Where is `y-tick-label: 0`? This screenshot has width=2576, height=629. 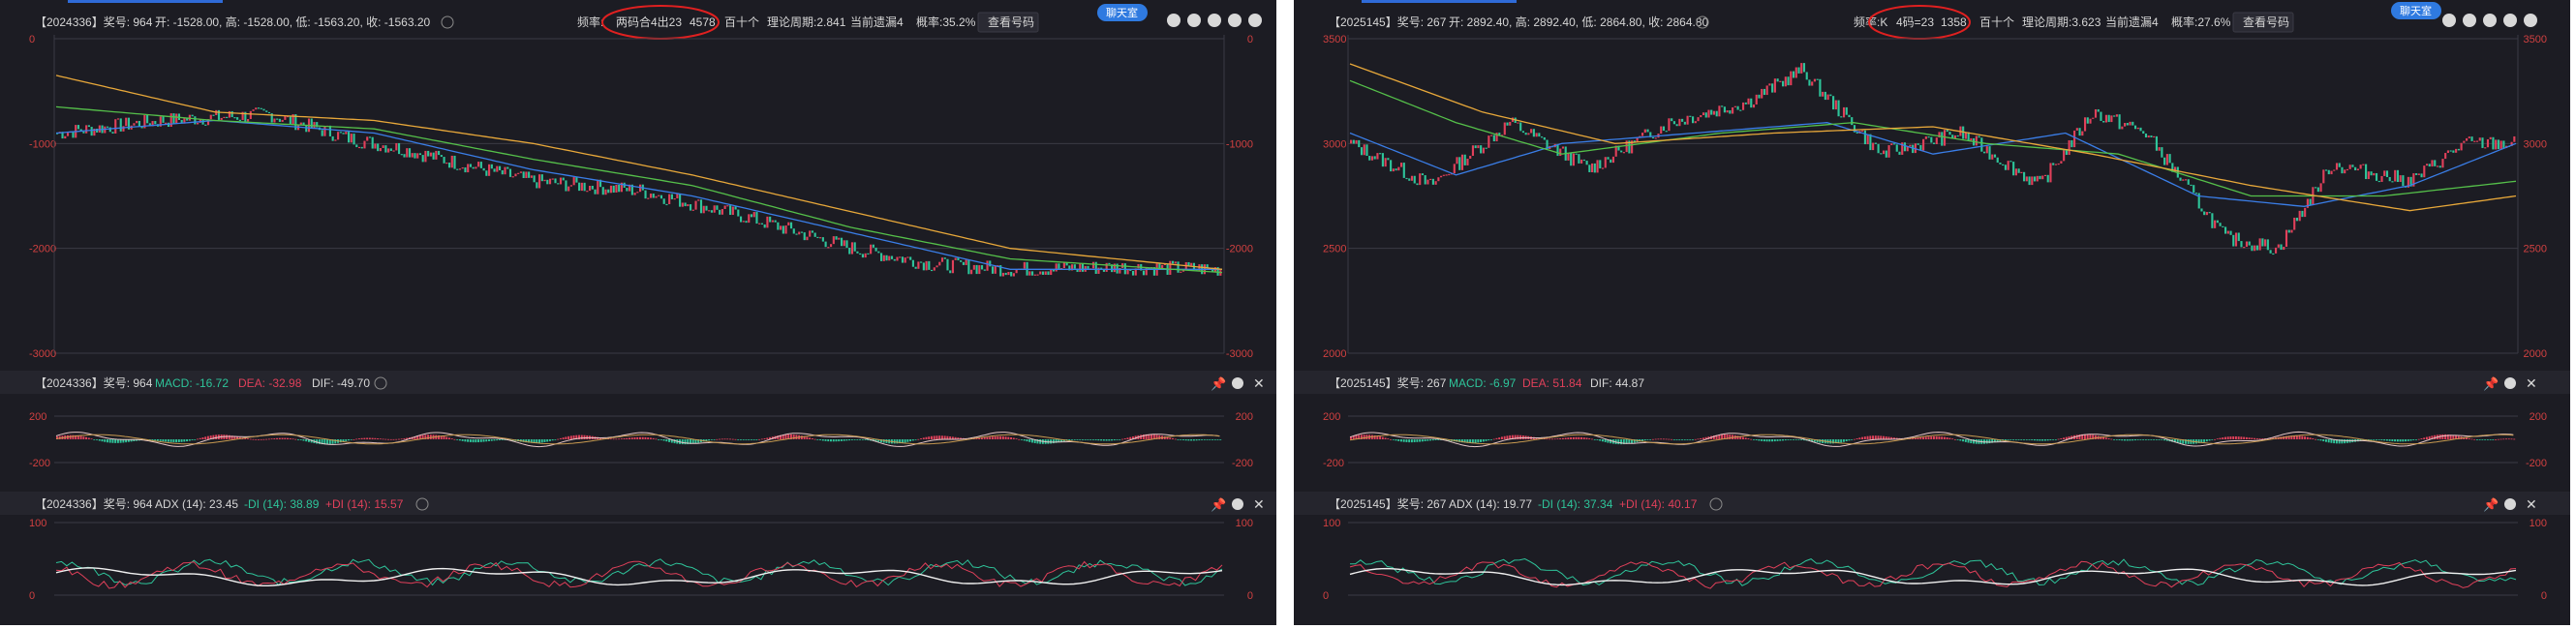
y-tick-label: 0 is located at coordinates (1250, 39).